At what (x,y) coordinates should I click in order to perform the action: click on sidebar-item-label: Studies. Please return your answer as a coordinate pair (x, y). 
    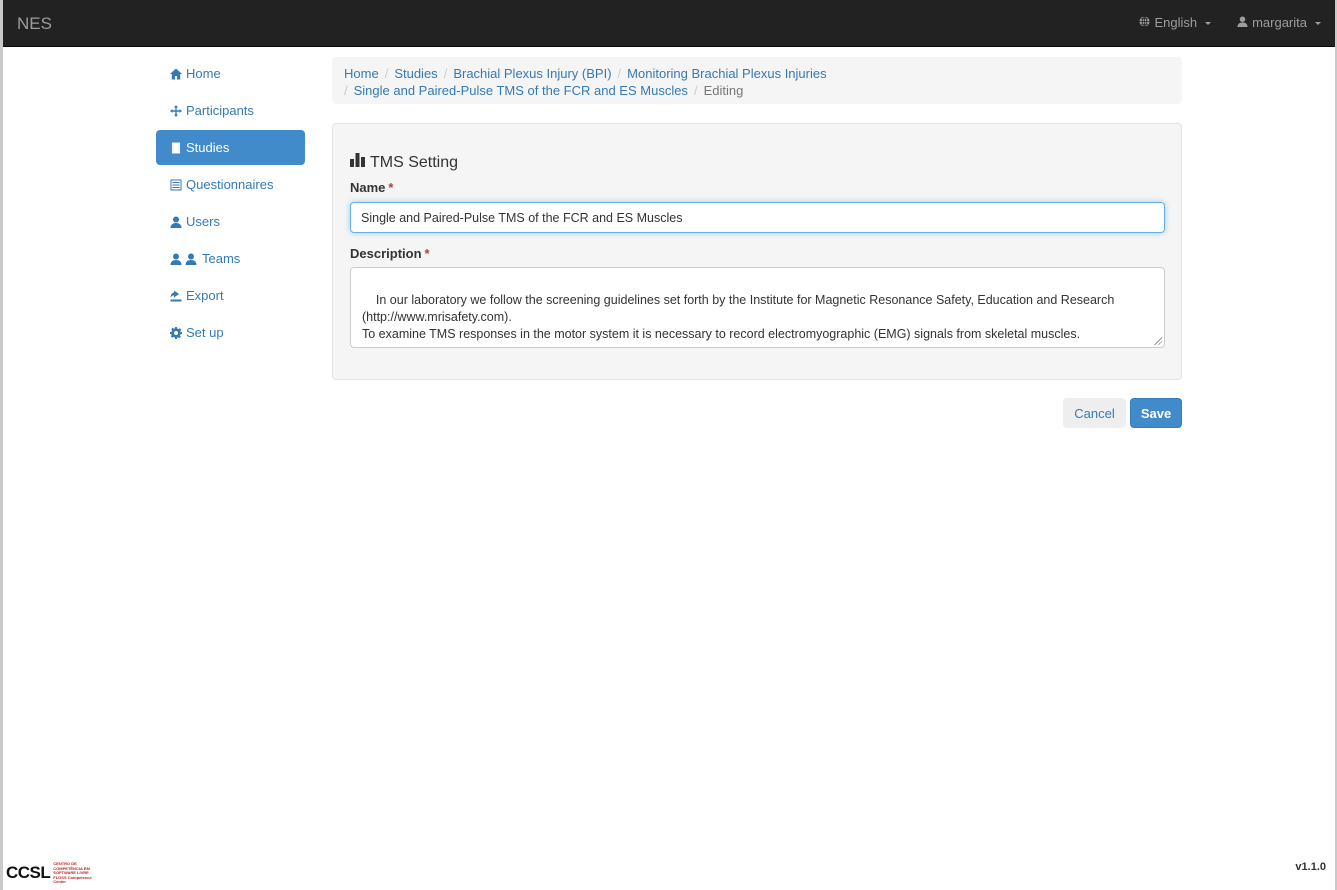
    Looking at the image, I should click on (208, 147).